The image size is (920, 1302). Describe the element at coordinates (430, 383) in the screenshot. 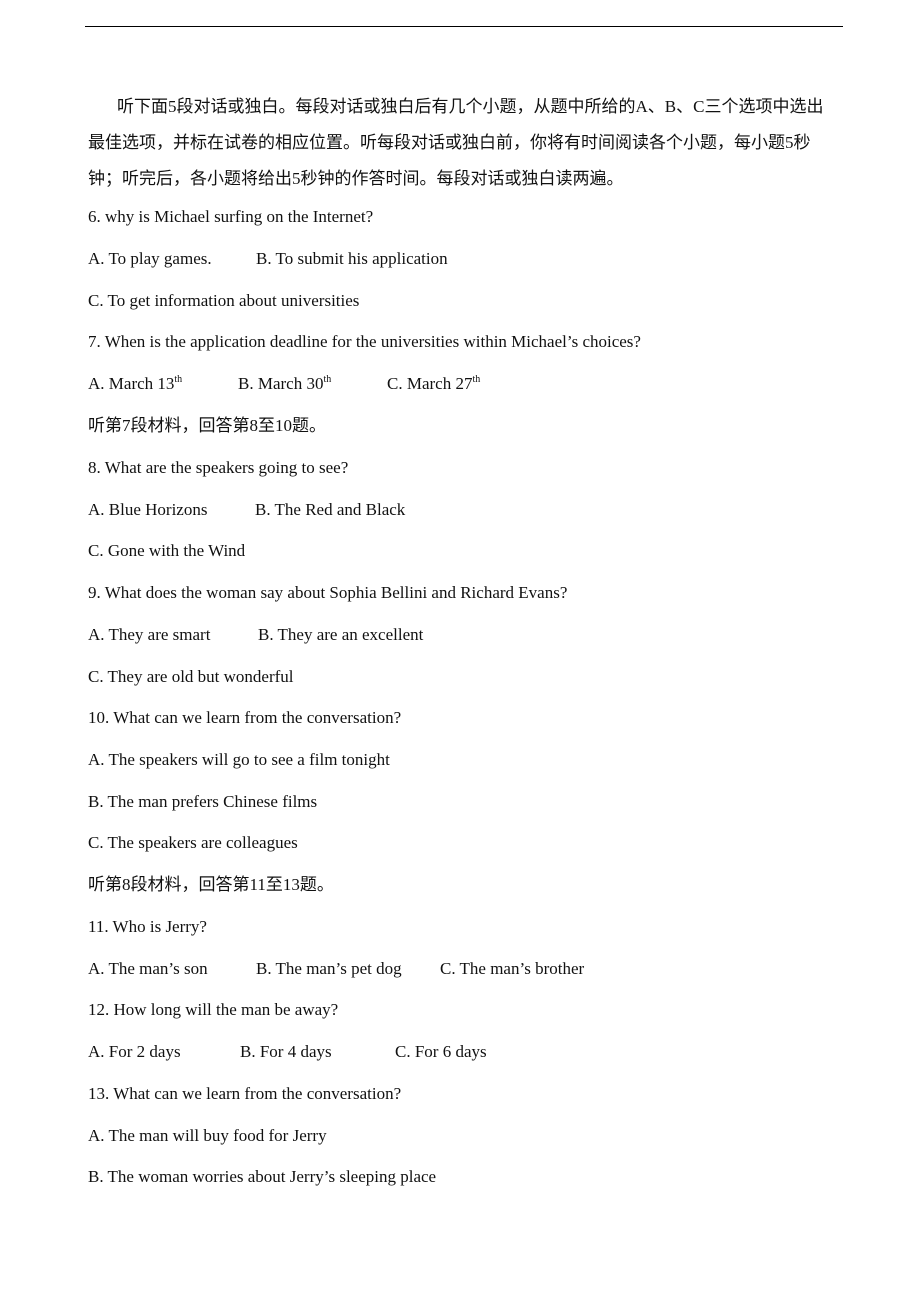

I see `option-7c-text: C. March 27` at that location.